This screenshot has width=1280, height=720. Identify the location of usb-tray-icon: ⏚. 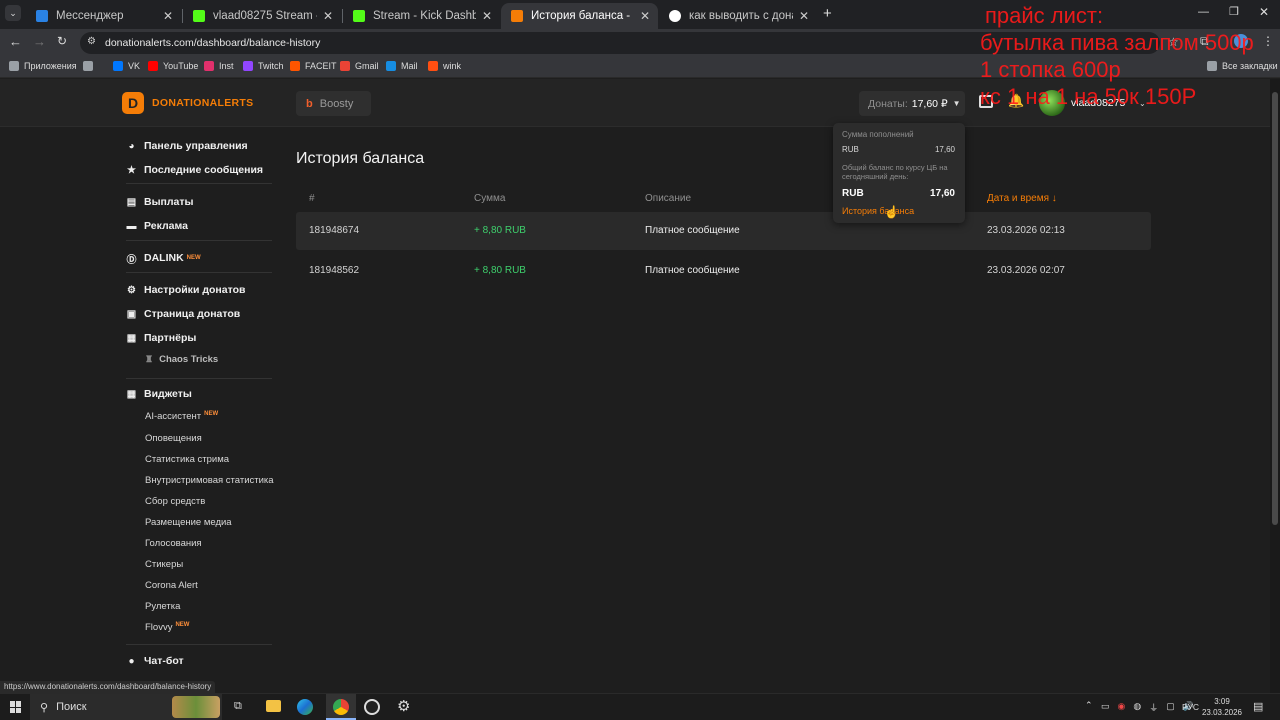
(1153, 707).